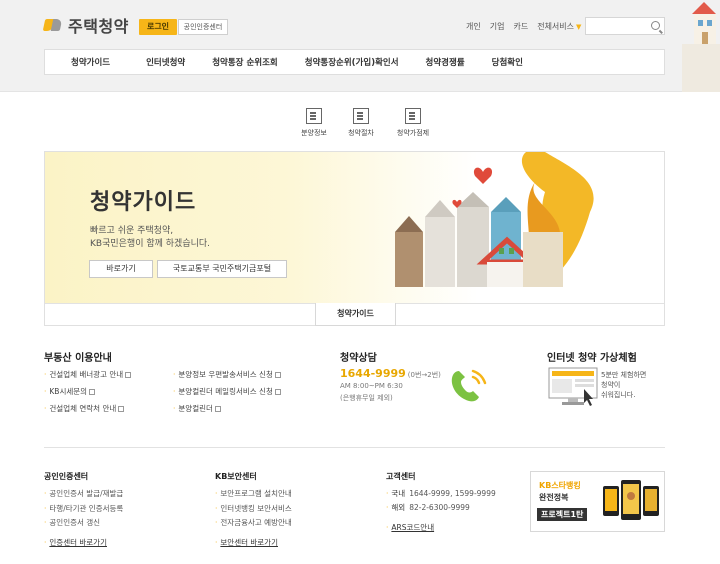 Image resolution: width=720 pixels, height=564 pixels. Describe the element at coordinates (78, 358) in the screenshot. I see `realty-title: 부동산 이용안내` at that location.